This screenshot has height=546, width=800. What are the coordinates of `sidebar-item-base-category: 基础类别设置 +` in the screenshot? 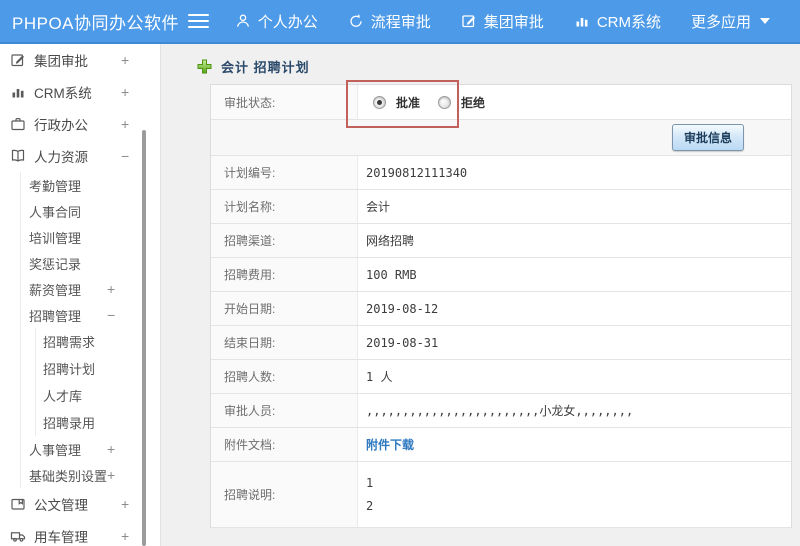 It's located at (90, 475).